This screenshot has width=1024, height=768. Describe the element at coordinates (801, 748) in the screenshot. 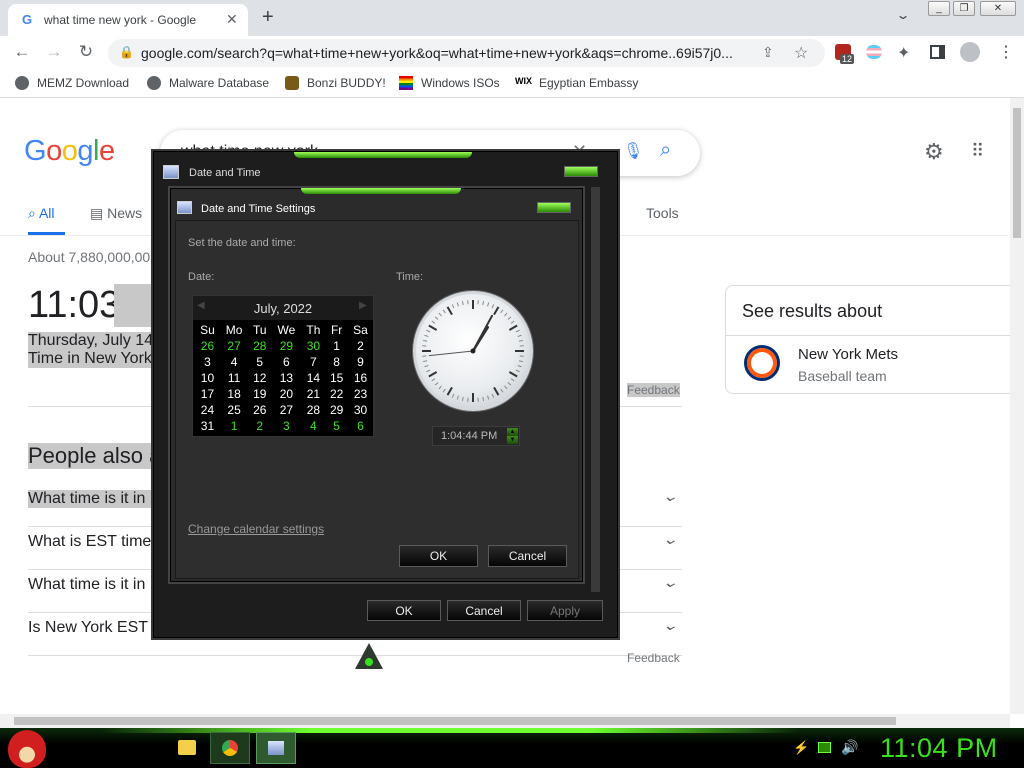

I see `network-icon: ⚡` at that location.